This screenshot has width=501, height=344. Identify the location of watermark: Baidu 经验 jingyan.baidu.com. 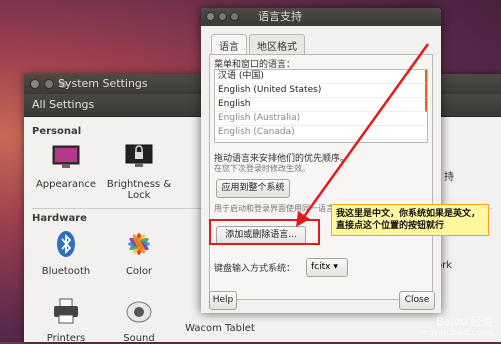
(456, 327).